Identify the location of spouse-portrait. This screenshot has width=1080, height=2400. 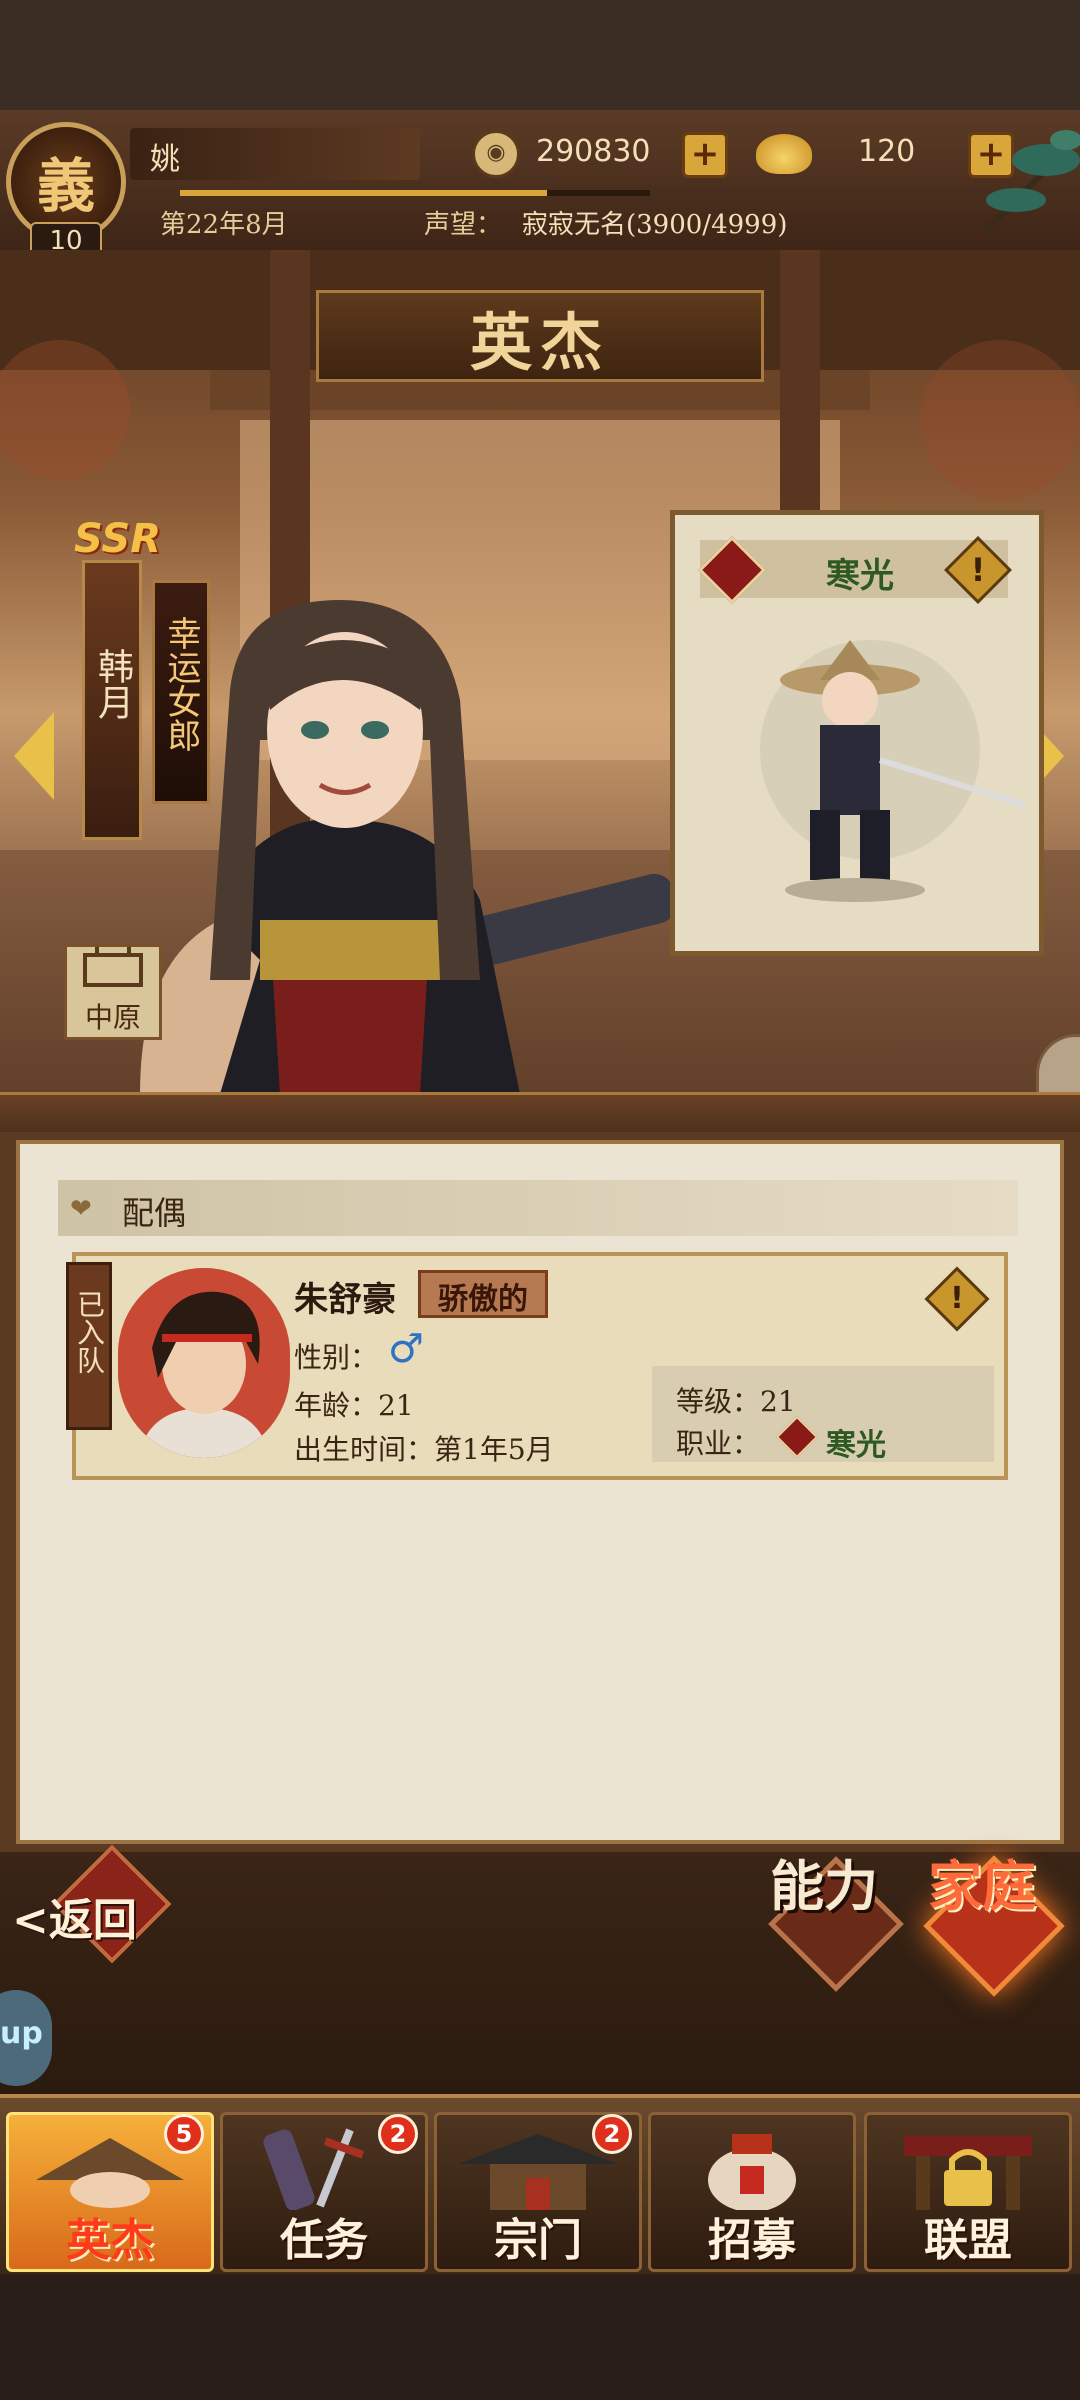
(204, 1363).